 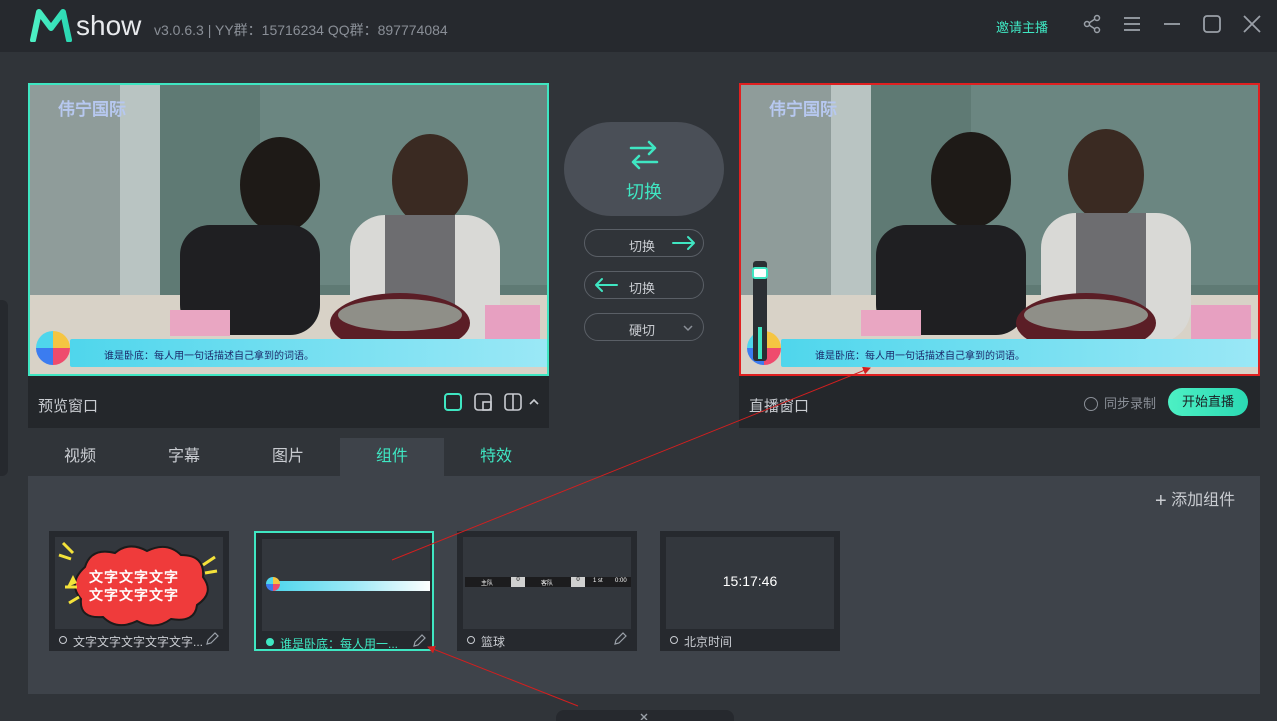 I want to click on preview-caption: 预览窗口, so click(x=68, y=406).